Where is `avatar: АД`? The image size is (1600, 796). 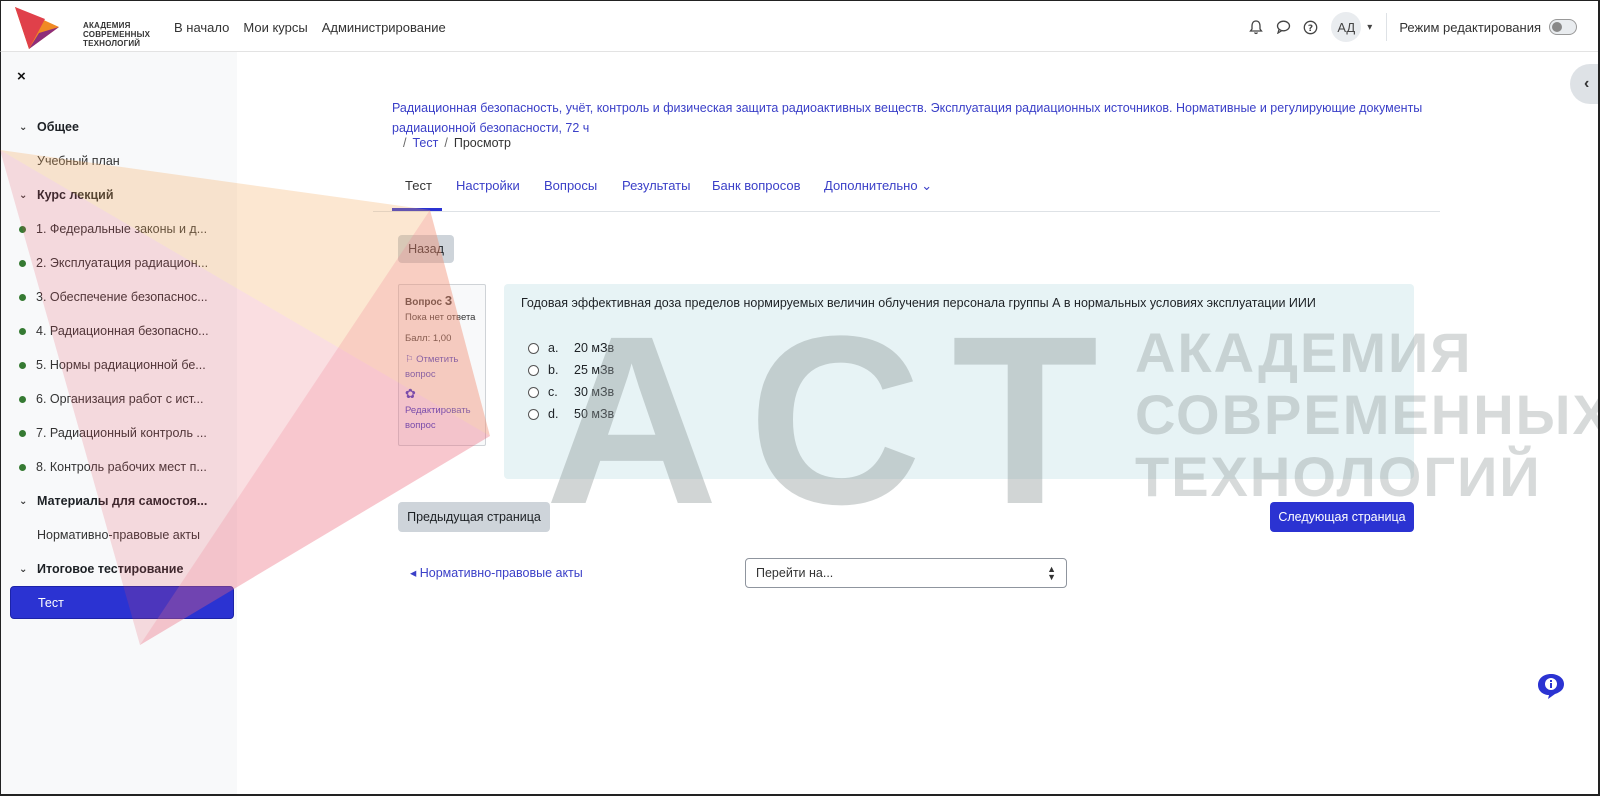 avatar: АД is located at coordinates (1346, 27).